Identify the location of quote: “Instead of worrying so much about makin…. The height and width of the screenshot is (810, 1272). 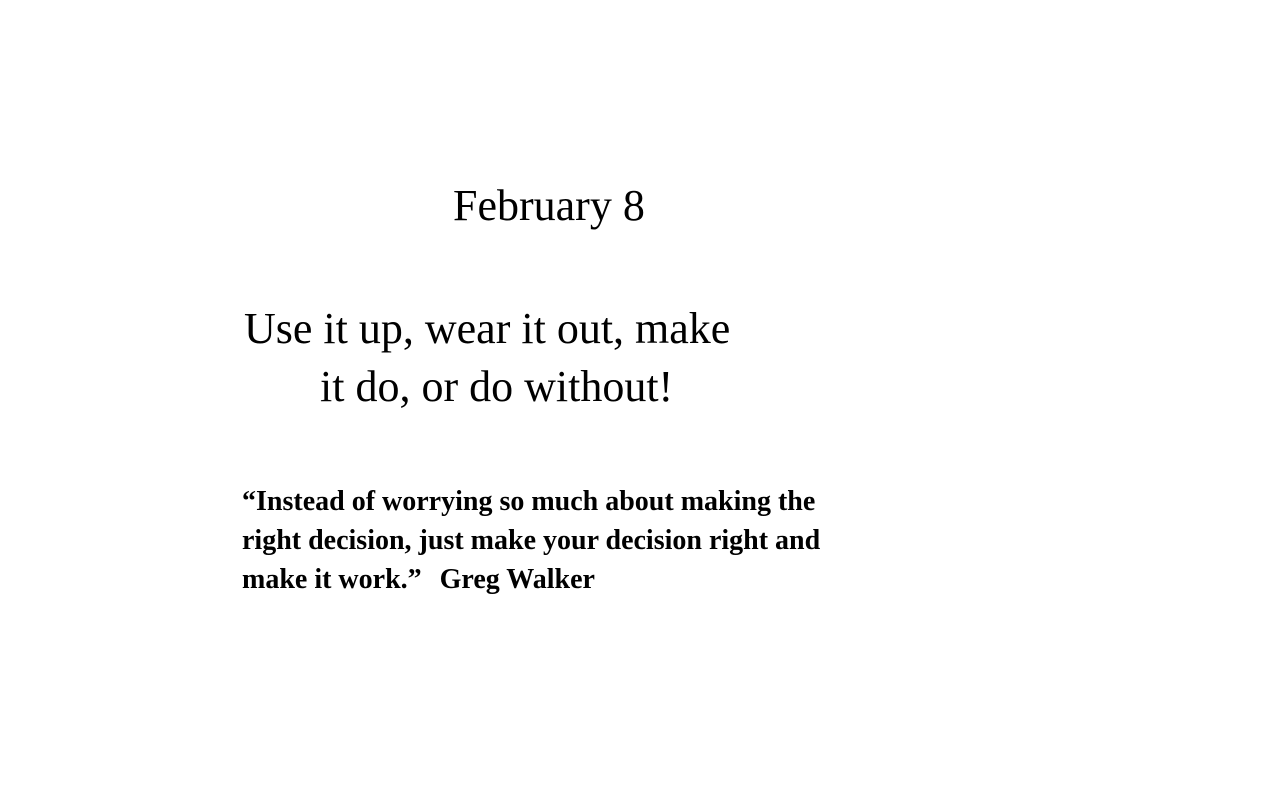
(602, 540).